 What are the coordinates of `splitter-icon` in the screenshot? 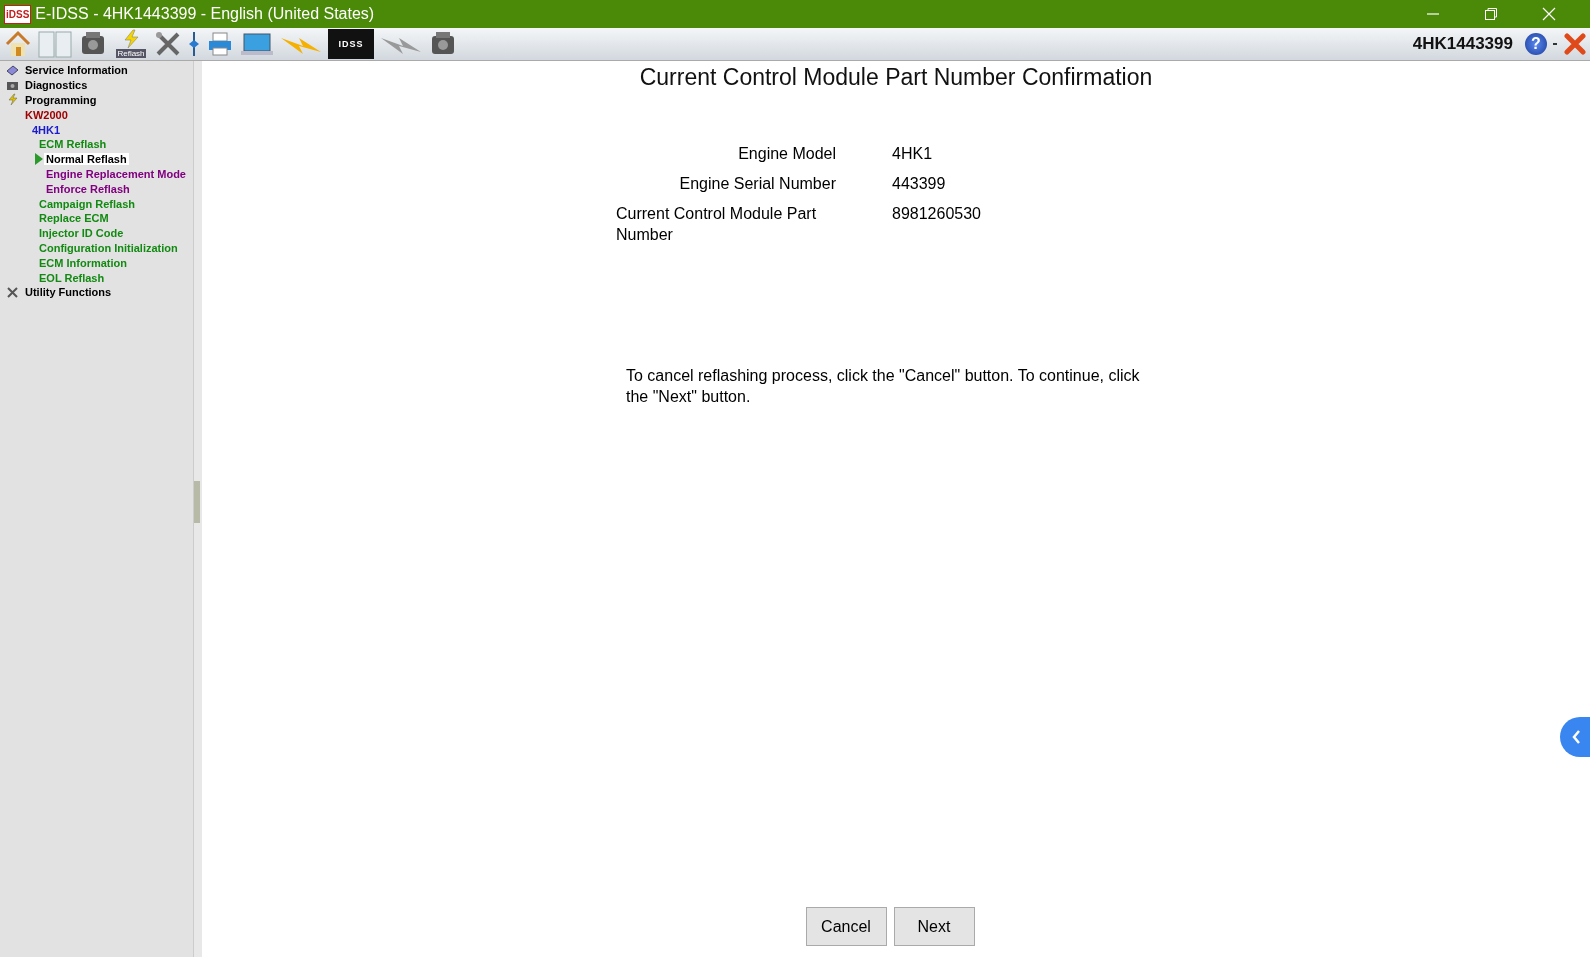 It's located at (194, 44).